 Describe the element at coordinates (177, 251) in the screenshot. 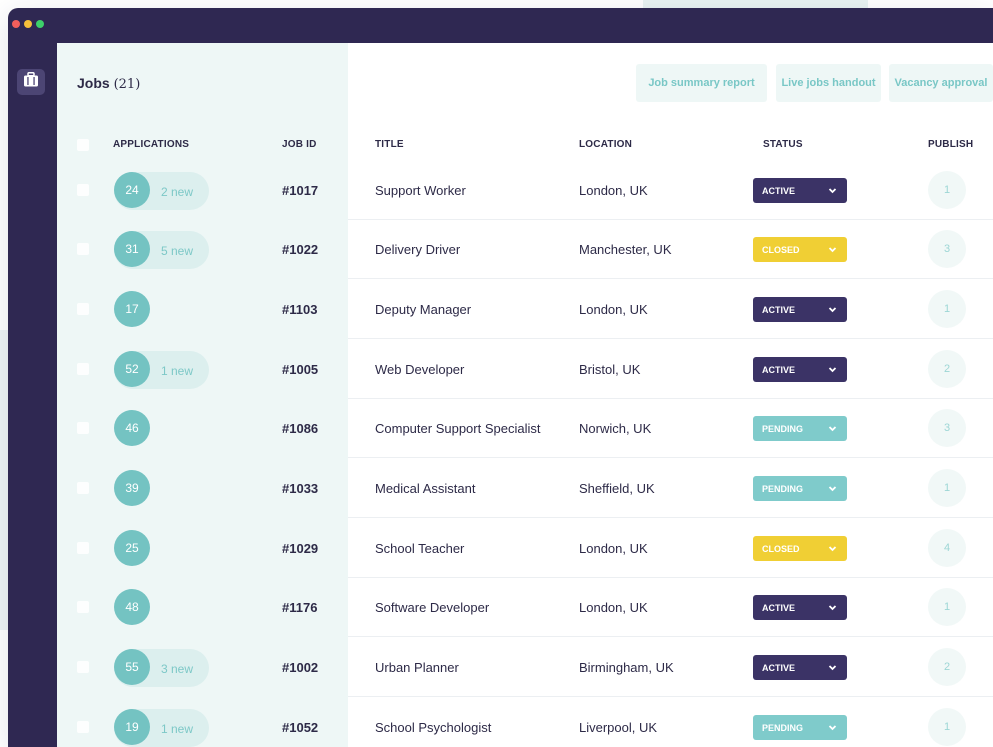

I see `new-applications-label: 5 new` at that location.